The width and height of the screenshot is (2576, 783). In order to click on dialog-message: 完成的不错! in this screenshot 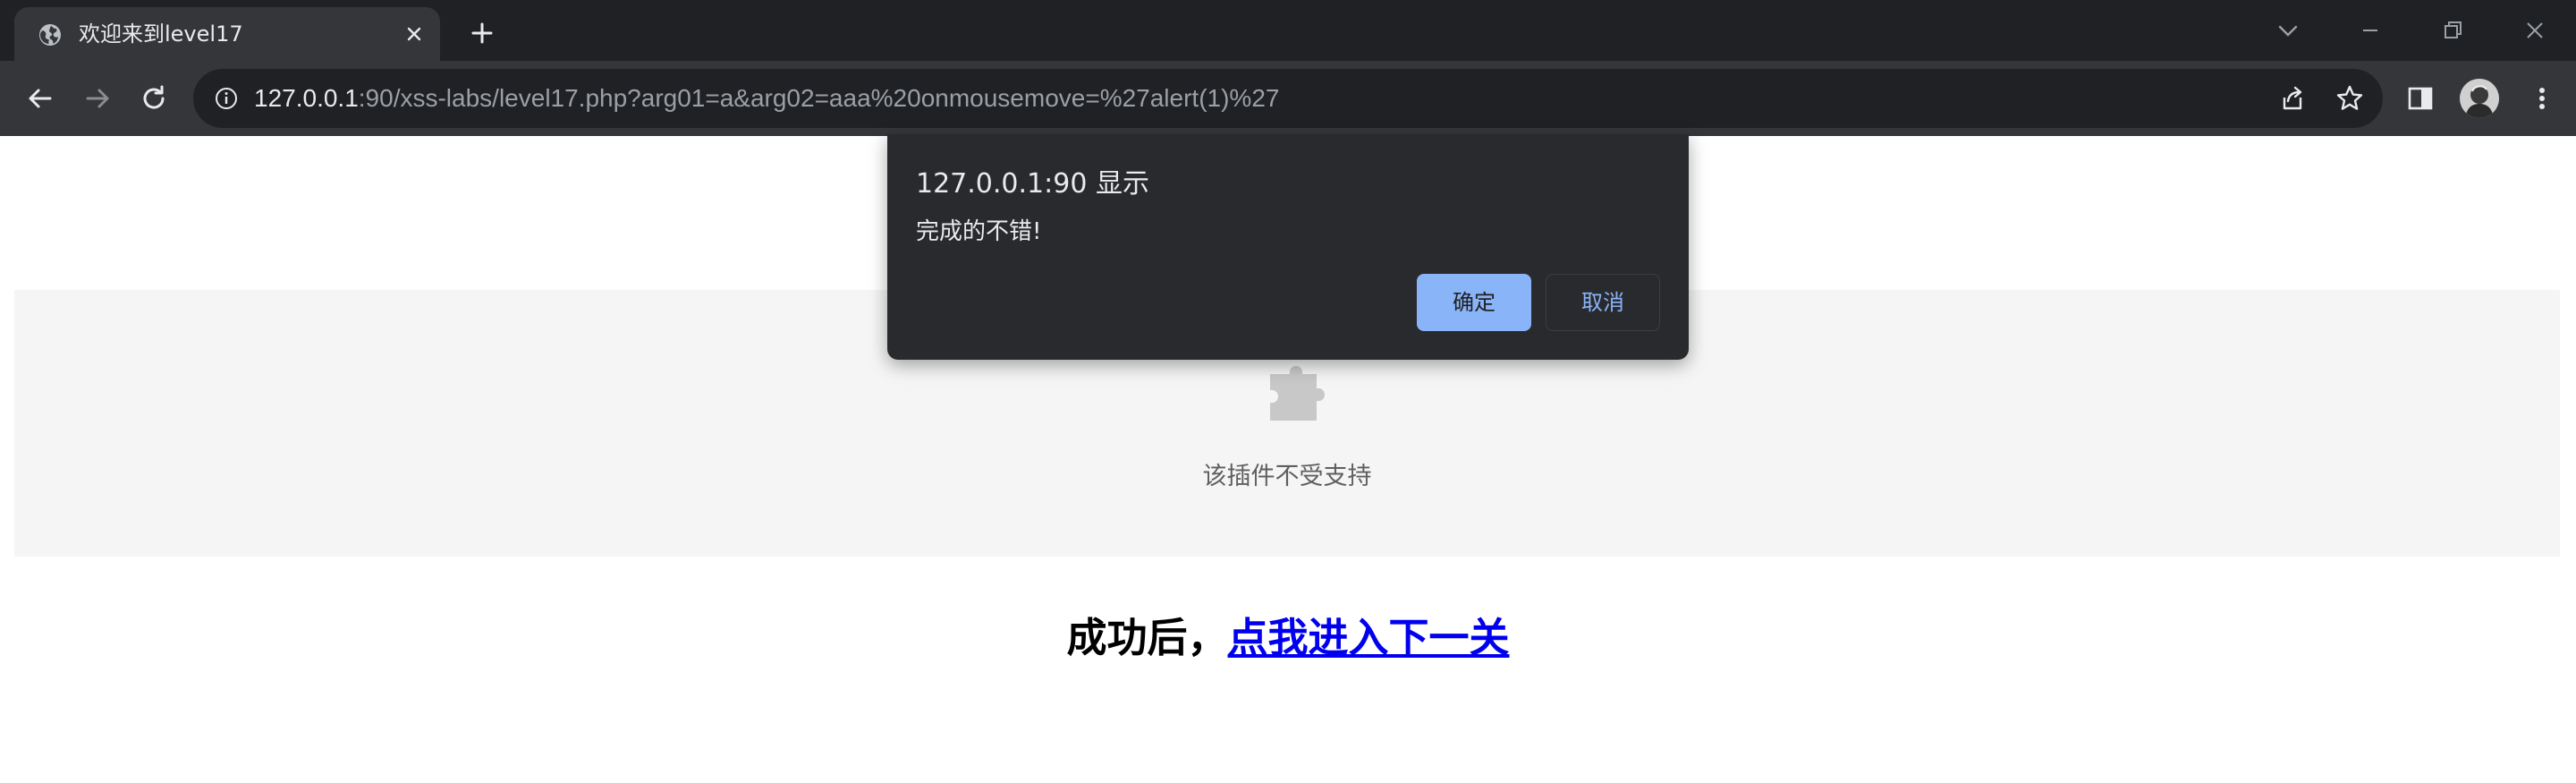, I will do `click(979, 231)`.